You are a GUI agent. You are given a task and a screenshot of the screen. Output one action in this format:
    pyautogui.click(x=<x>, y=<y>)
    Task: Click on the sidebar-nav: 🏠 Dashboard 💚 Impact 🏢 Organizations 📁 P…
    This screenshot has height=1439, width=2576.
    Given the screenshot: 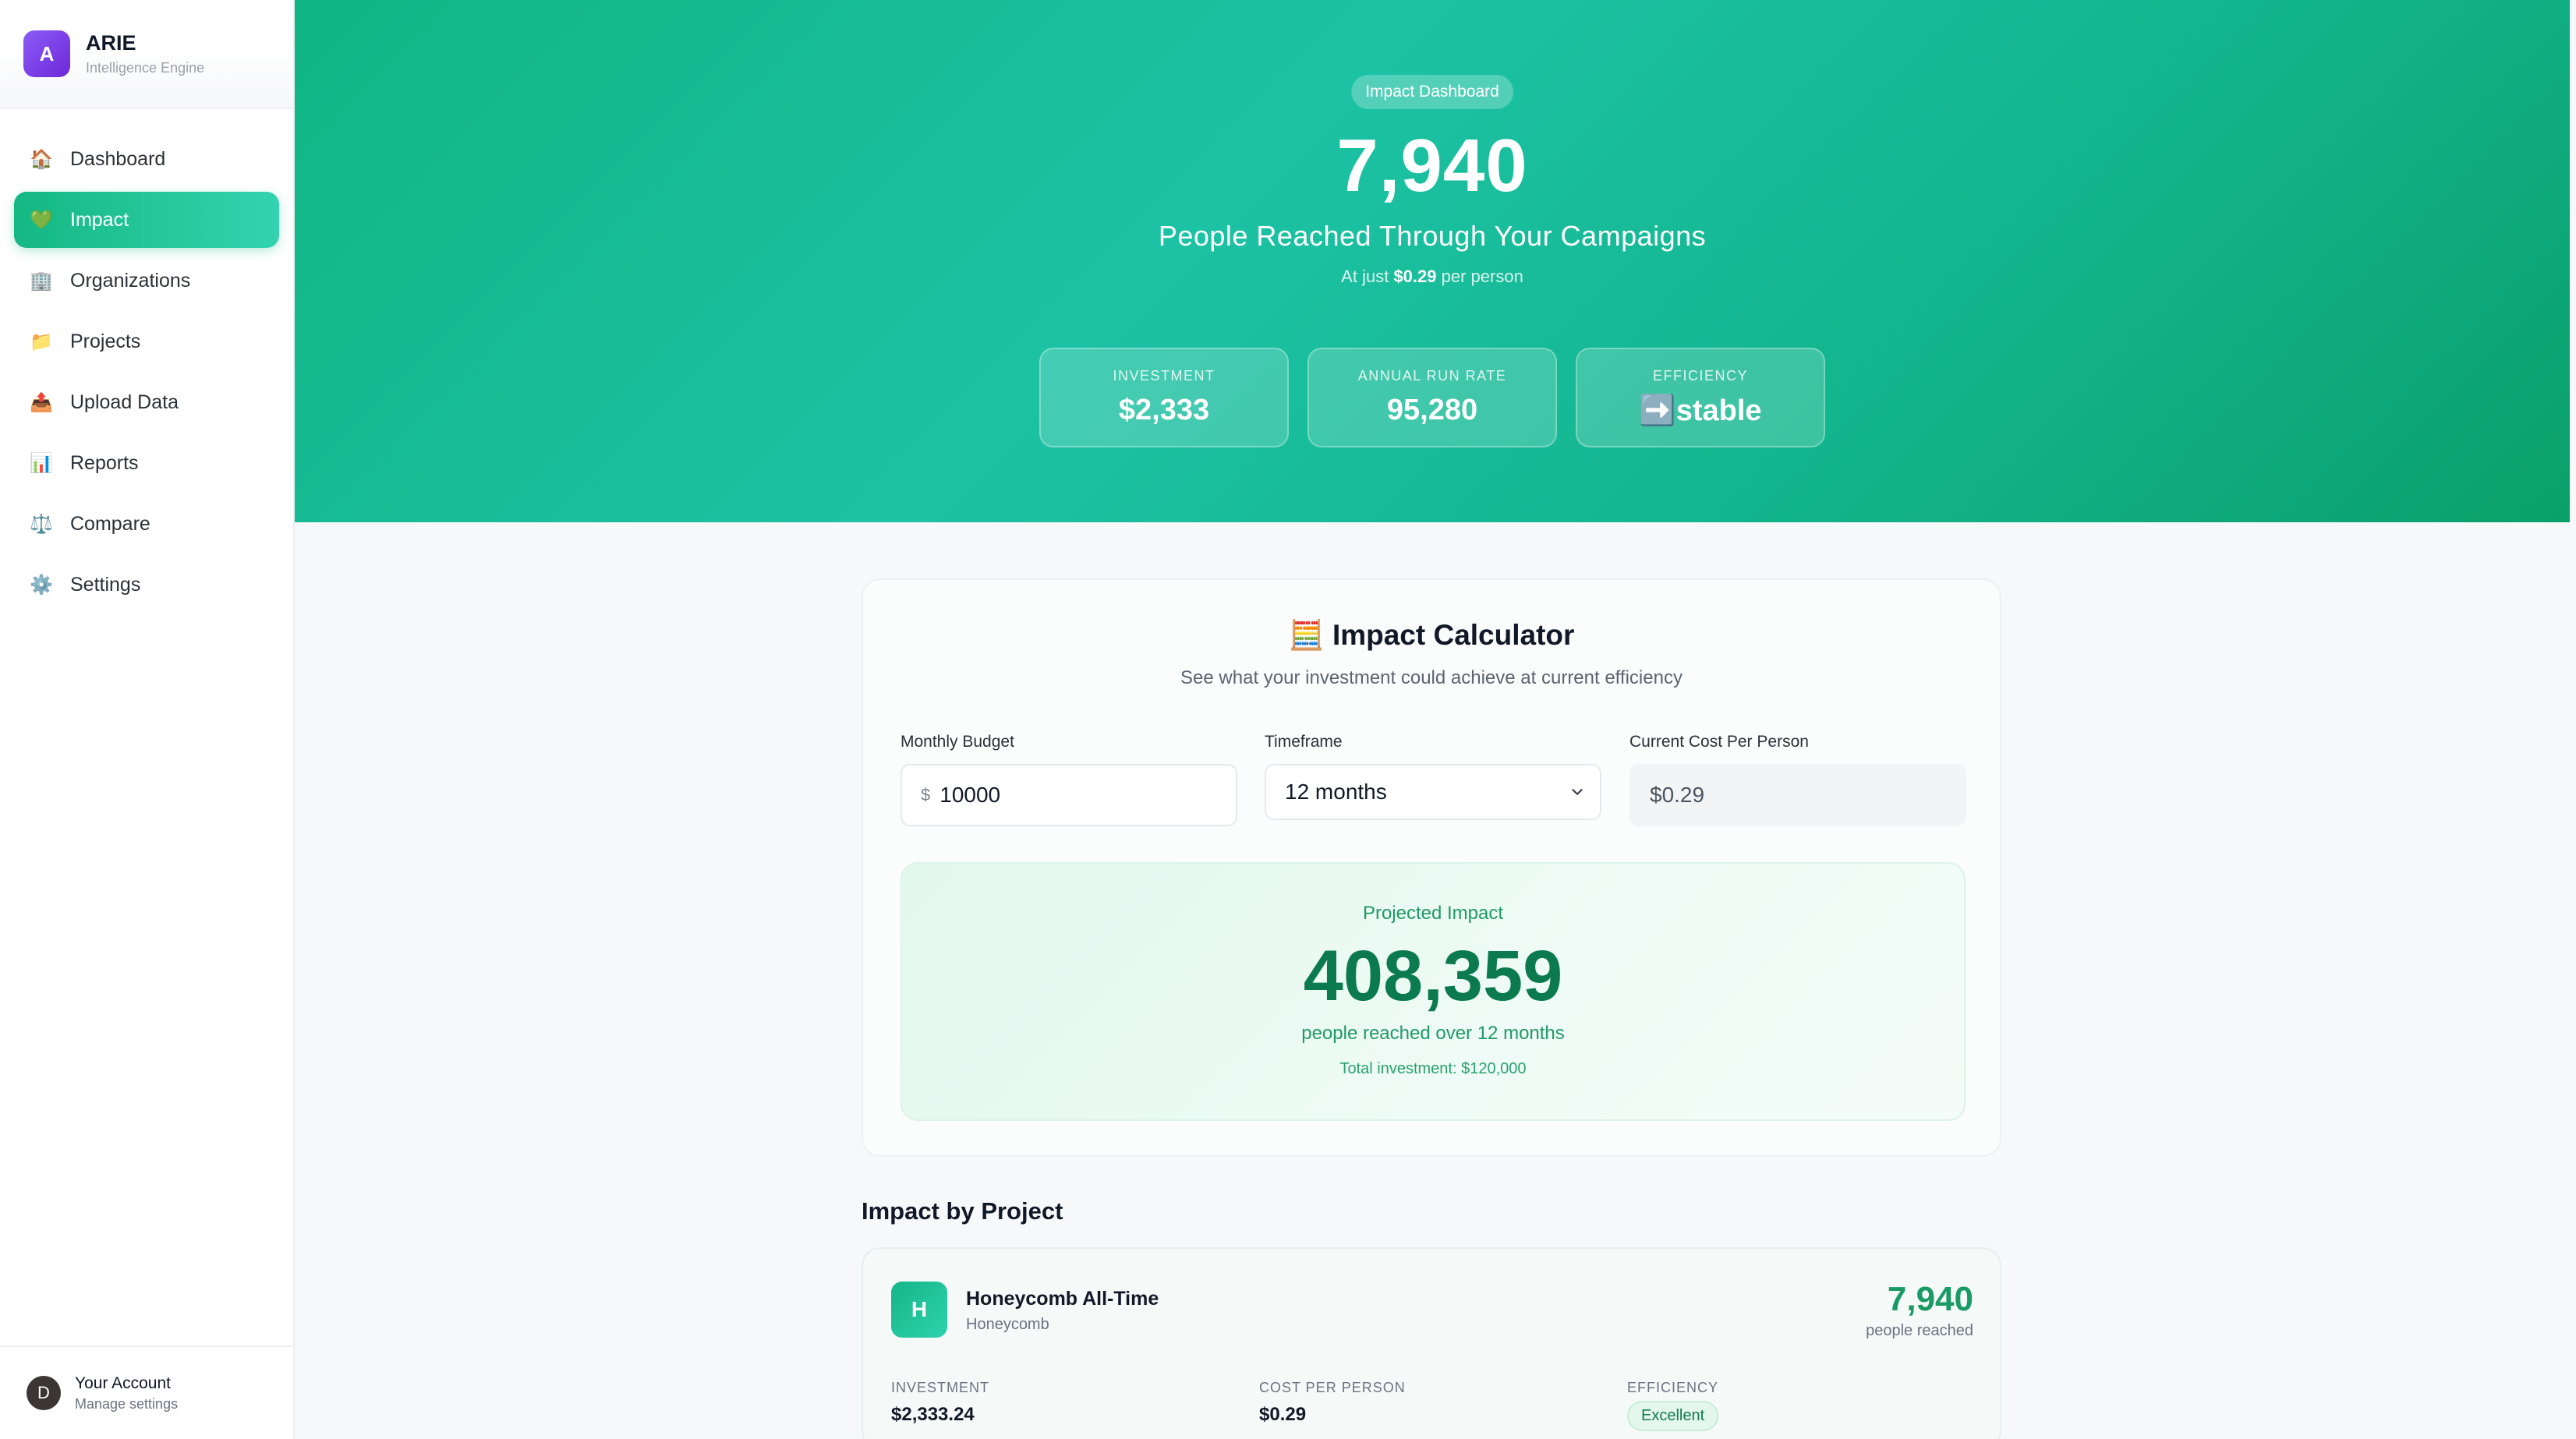 What is the action you would take?
    pyautogui.click(x=146, y=374)
    